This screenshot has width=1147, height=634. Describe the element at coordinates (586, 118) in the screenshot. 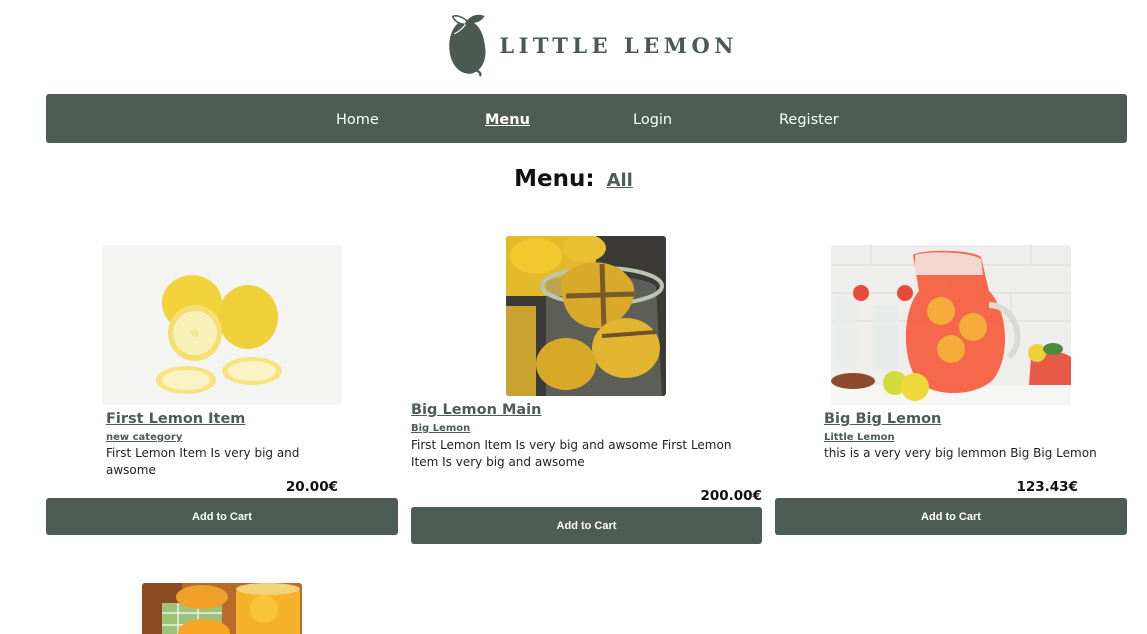

I see `main-navbar: Home Menu Login Register` at that location.